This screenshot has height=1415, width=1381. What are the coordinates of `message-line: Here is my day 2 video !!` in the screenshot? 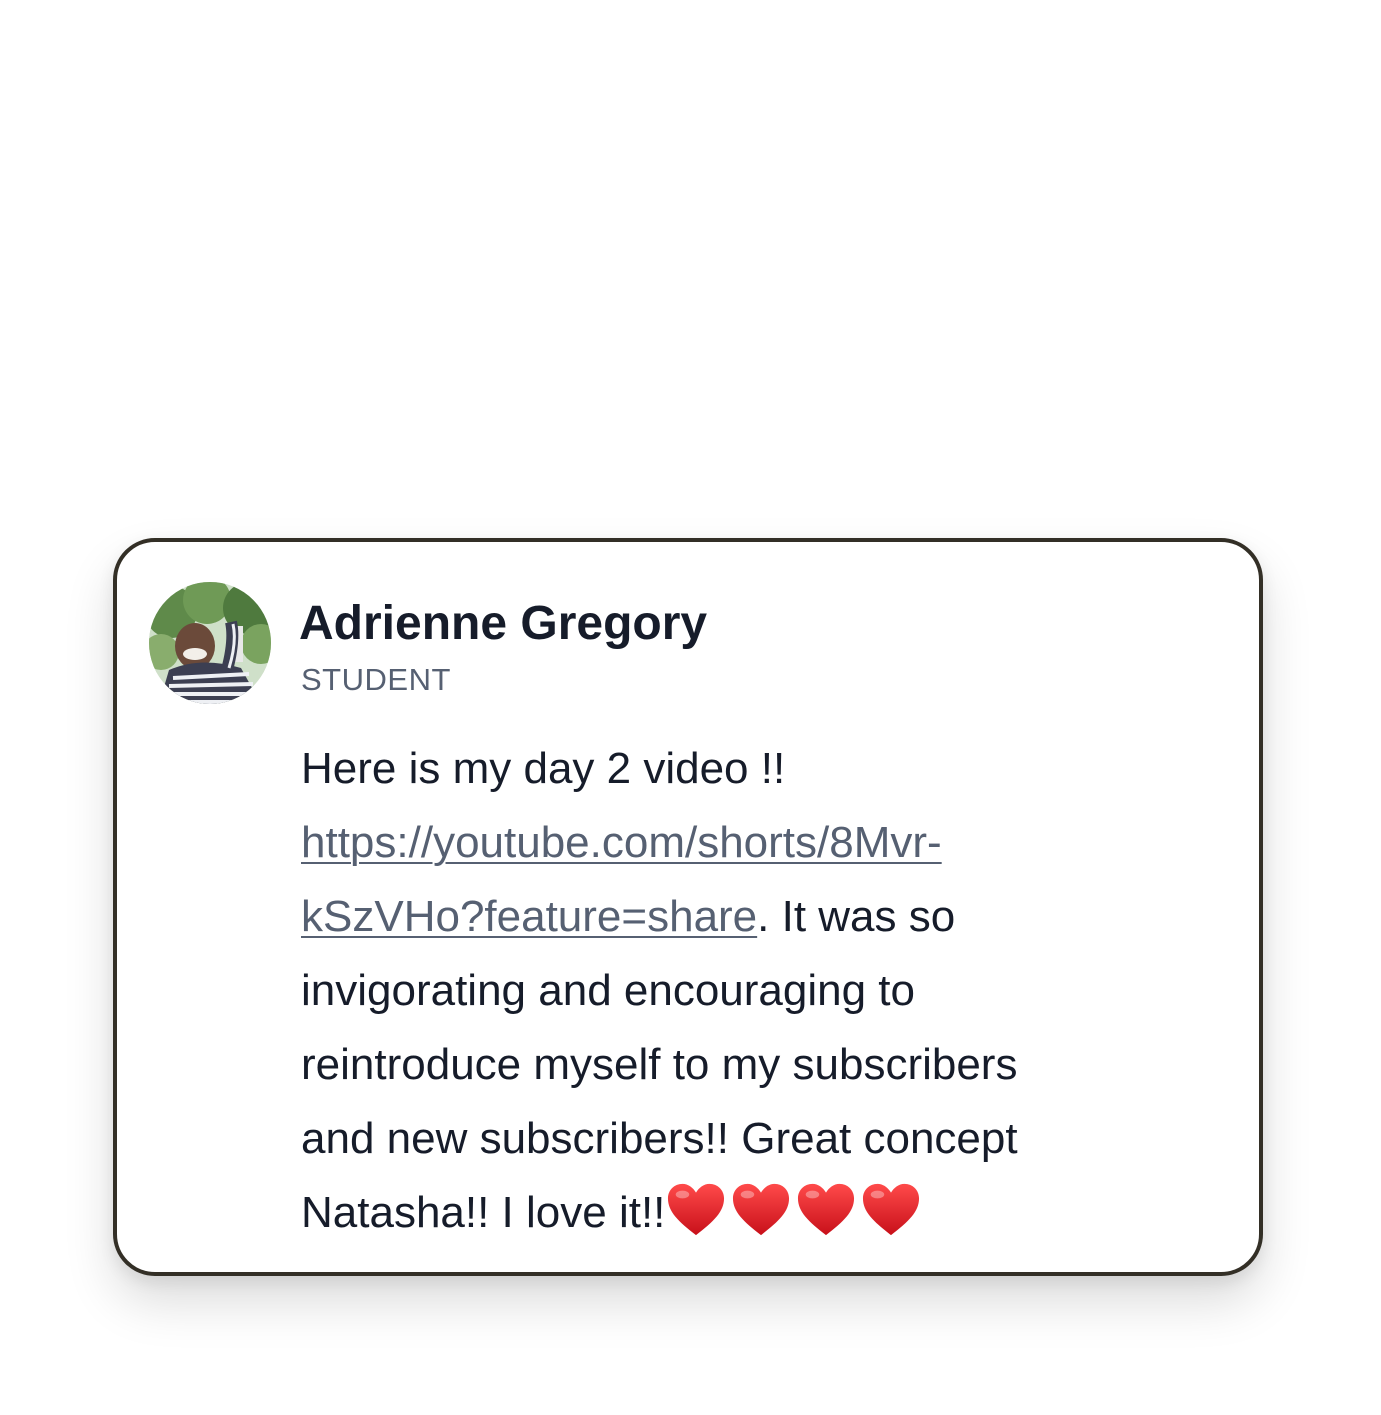 It's located at (543, 768).